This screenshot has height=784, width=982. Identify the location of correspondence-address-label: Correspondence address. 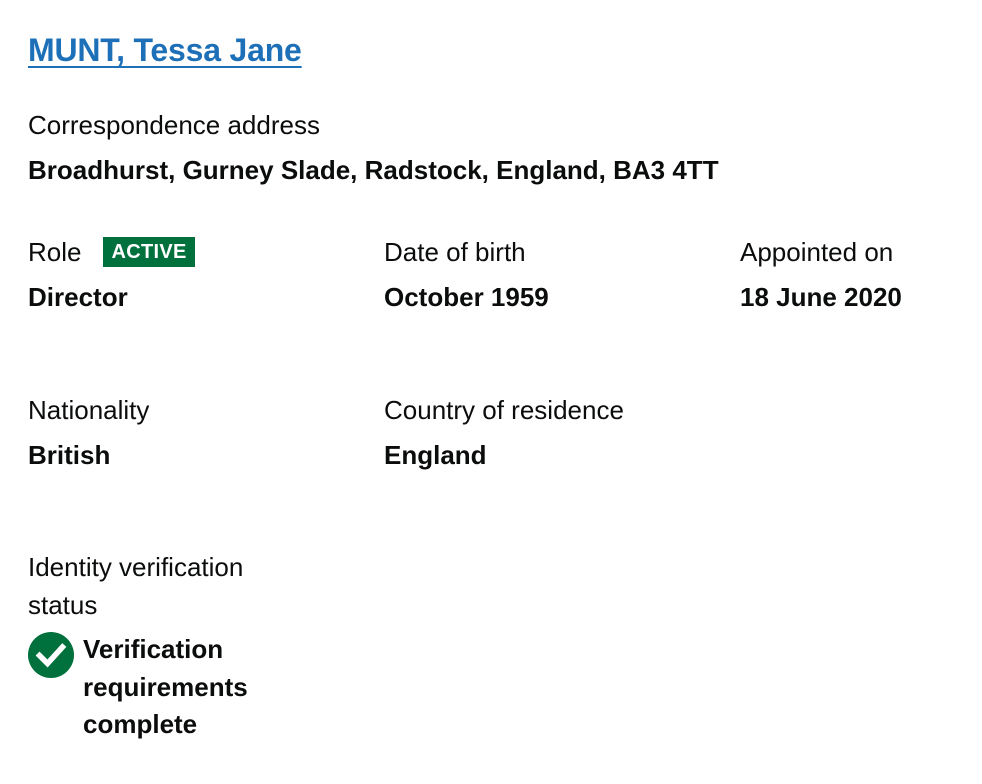
(174, 125).